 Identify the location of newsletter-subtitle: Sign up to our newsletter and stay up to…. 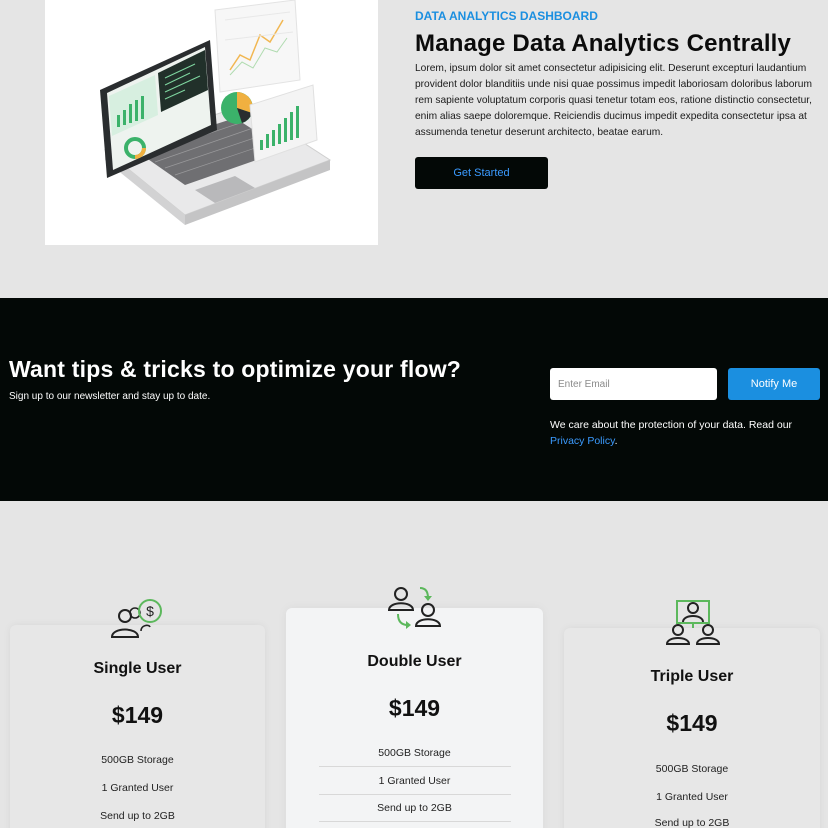
(110, 396).